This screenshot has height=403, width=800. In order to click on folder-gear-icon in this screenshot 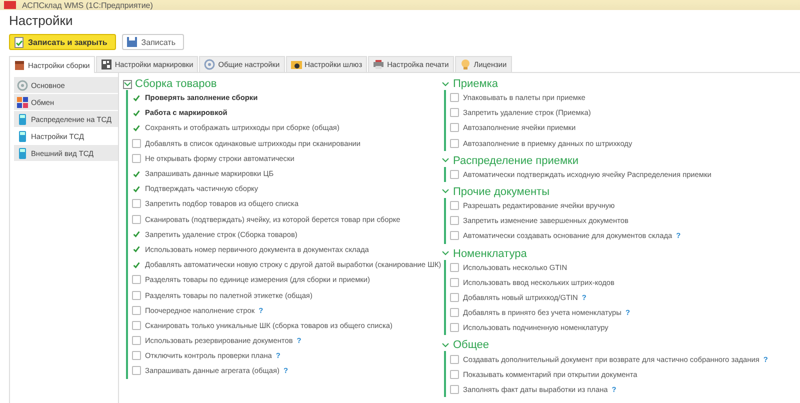, I will do `click(296, 64)`.